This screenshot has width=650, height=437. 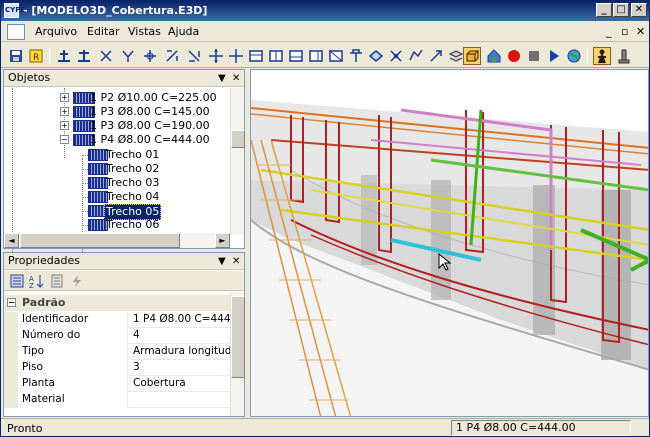 I want to click on view-back-icon, so click(x=336, y=56).